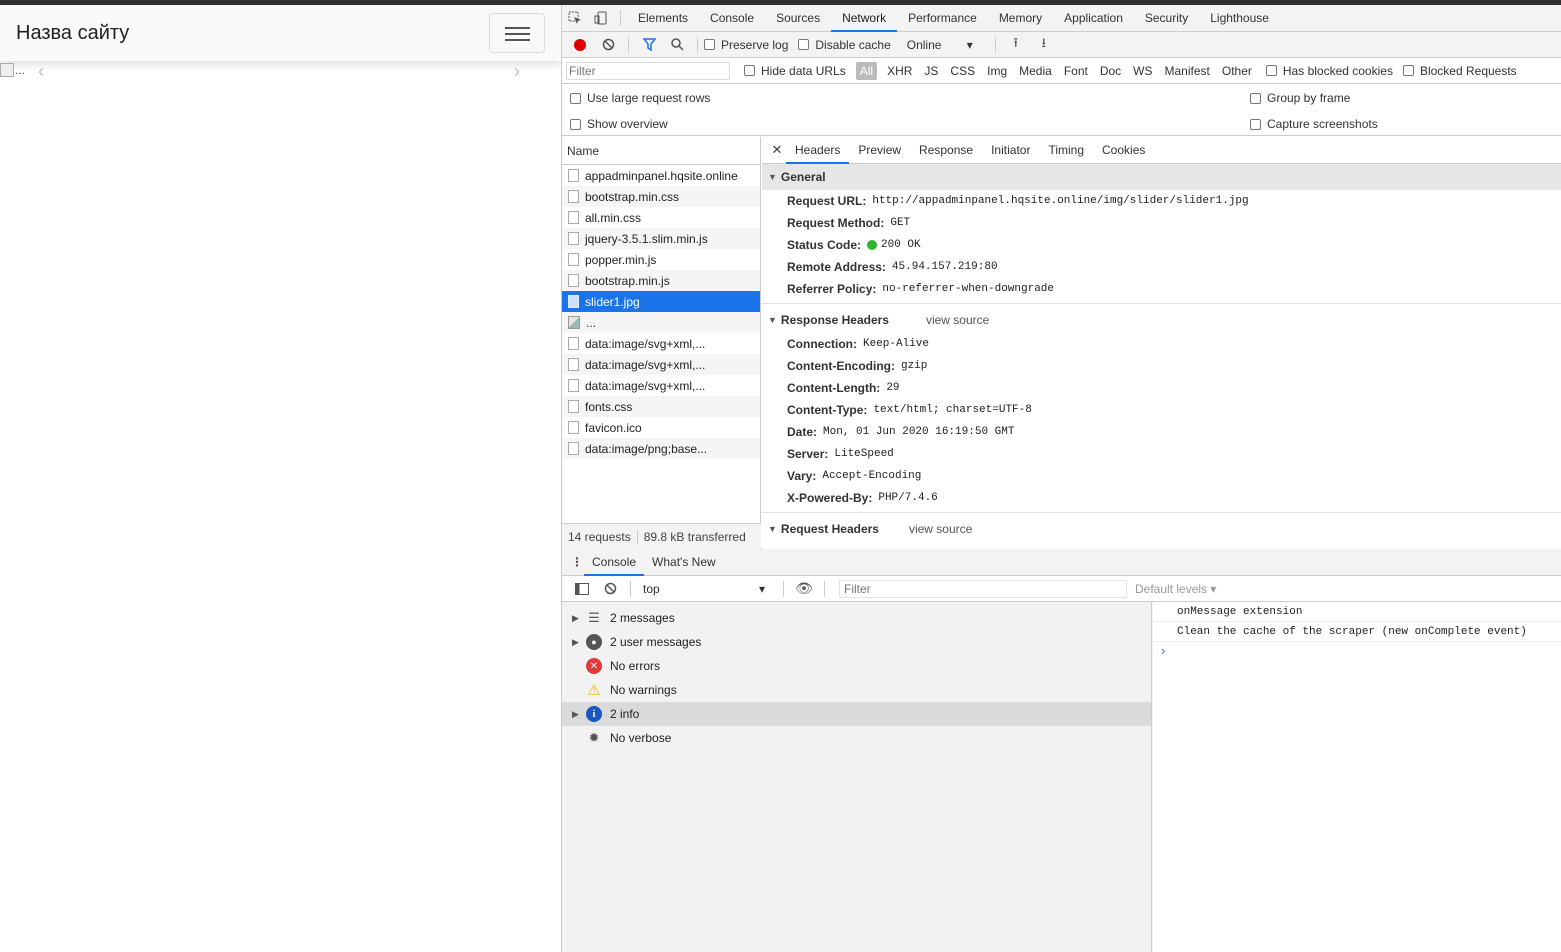 Image resolution: width=1561 pixels, height=952 pixels. Describe the element at coordinates (601, 18) in the screenshot. I see `device-toolbar-icon` at that location.